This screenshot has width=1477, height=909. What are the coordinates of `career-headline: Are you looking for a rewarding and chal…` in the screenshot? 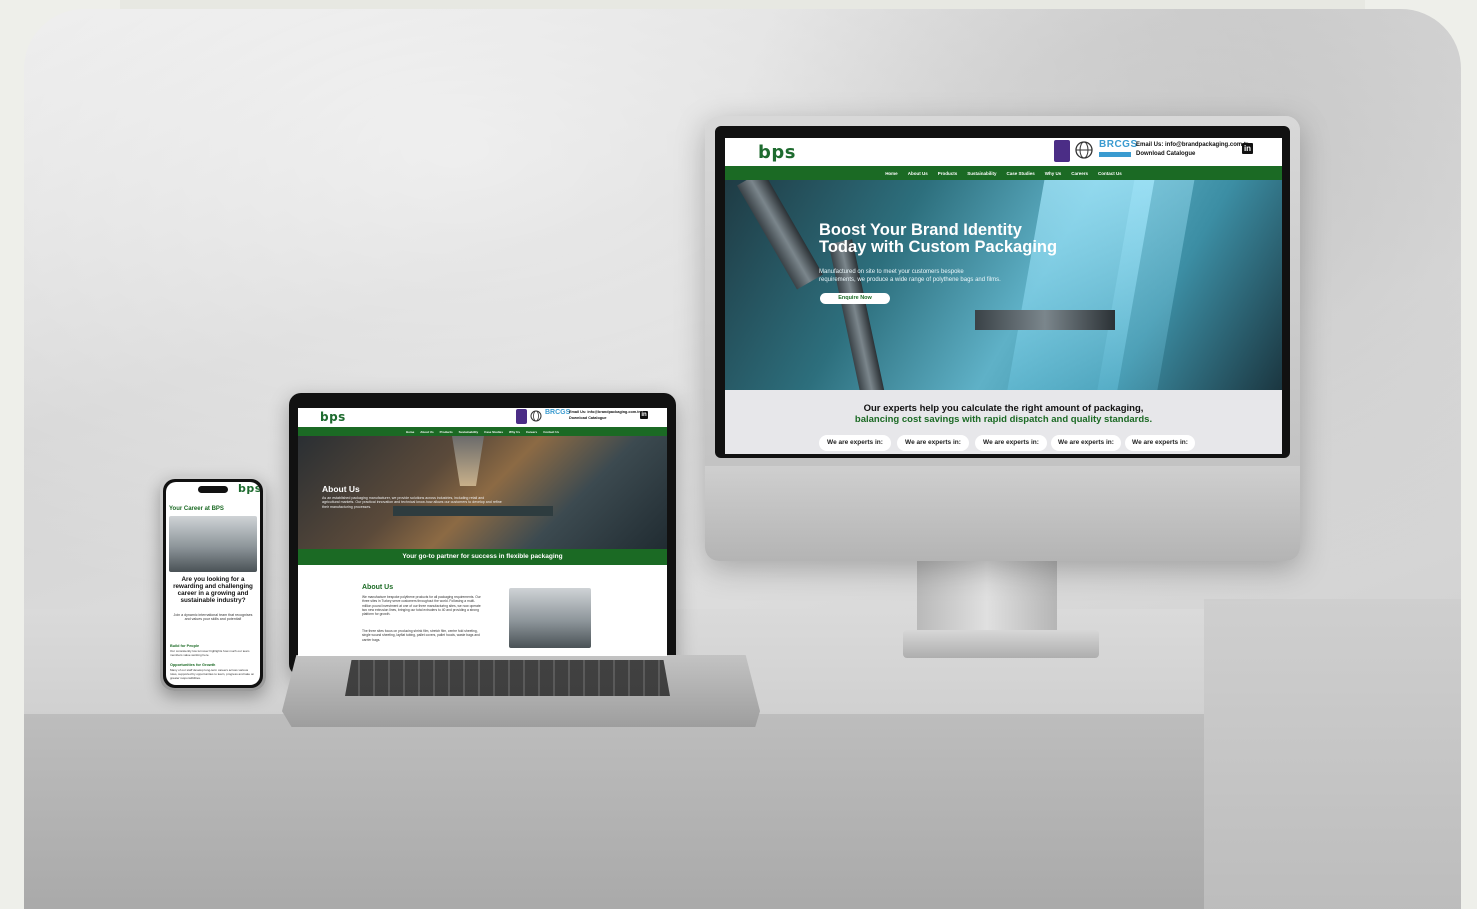 It's located at (213, 590).